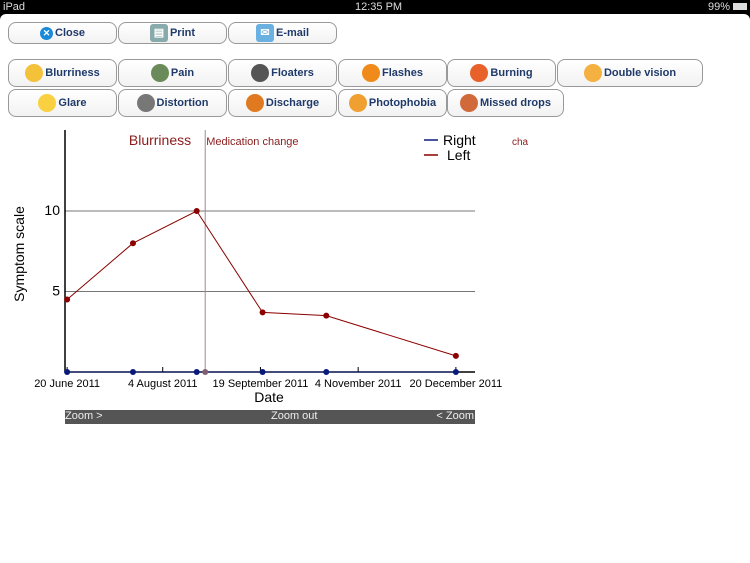  I want to click on y-axis-label: Symptom scale, so click(19, 254).